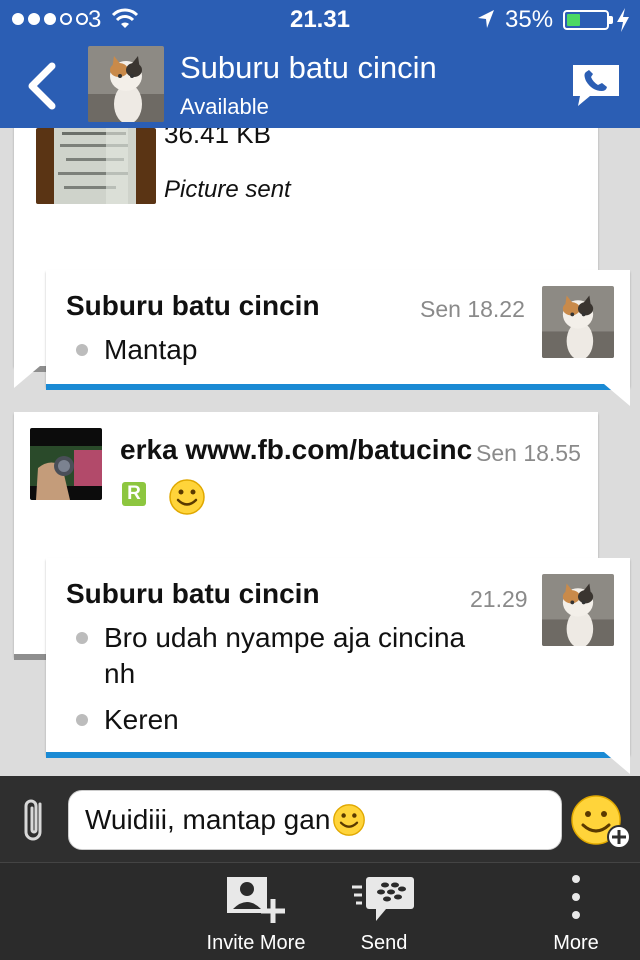 Image resolution: width=640 pixels, height=960 pixels. What do you see at coordinates (529, 19) in the screenshot?
I see `battery-percent: 35%` at bounding box center [529, 19].